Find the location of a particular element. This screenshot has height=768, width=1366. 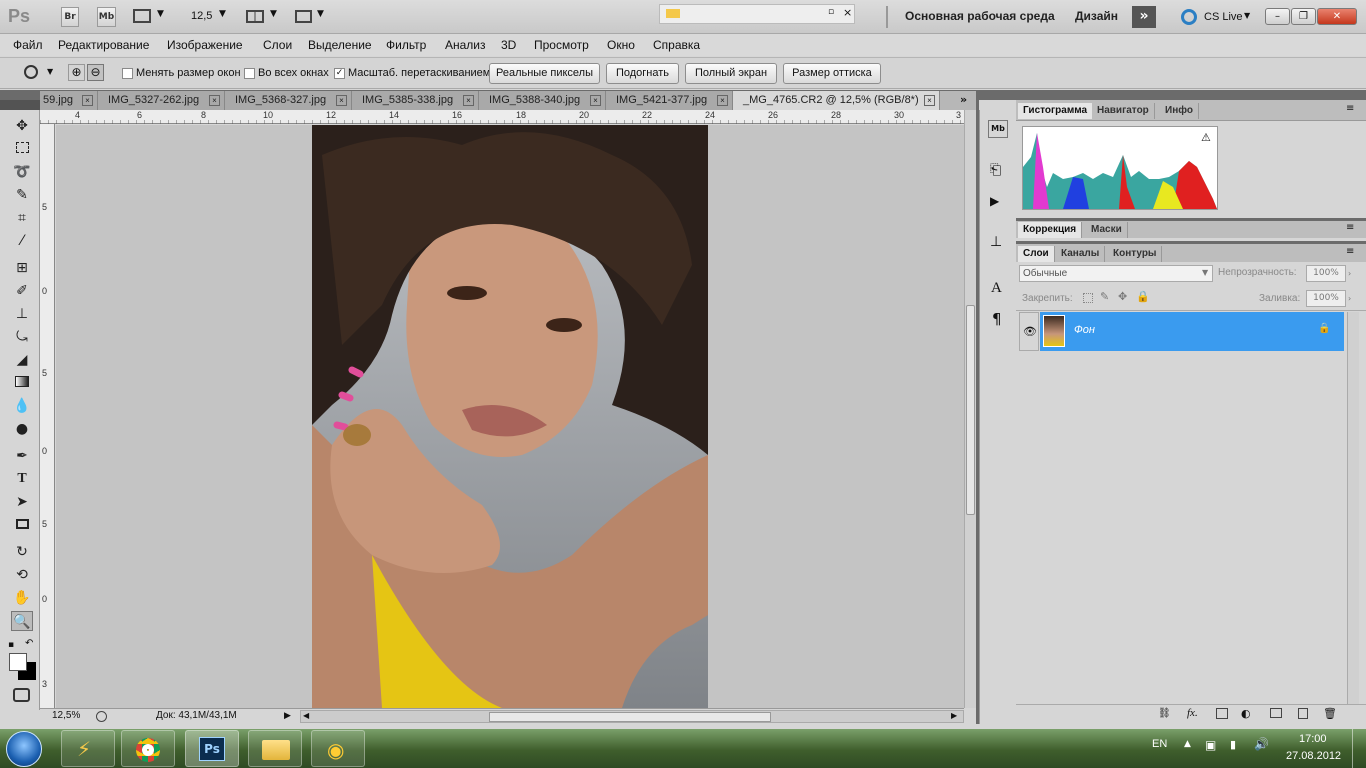

tab-navigator: Навигатор is located at coordinates (1123, 111).